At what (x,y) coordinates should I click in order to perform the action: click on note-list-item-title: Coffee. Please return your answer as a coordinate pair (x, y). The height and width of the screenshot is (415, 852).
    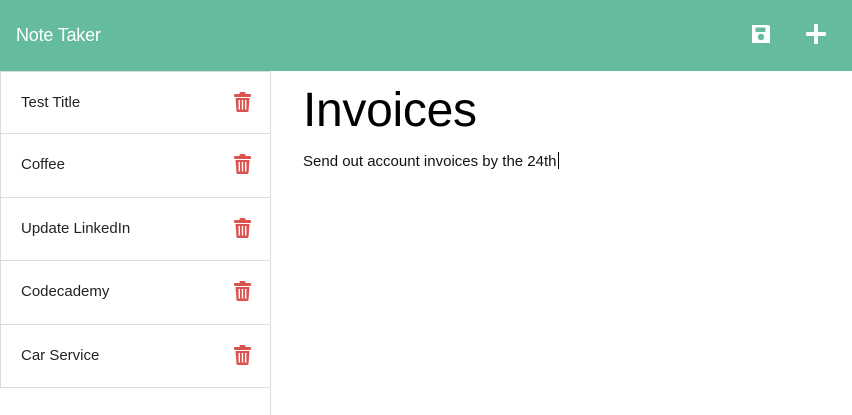
    Looking at the image, I should click on (43, 164).